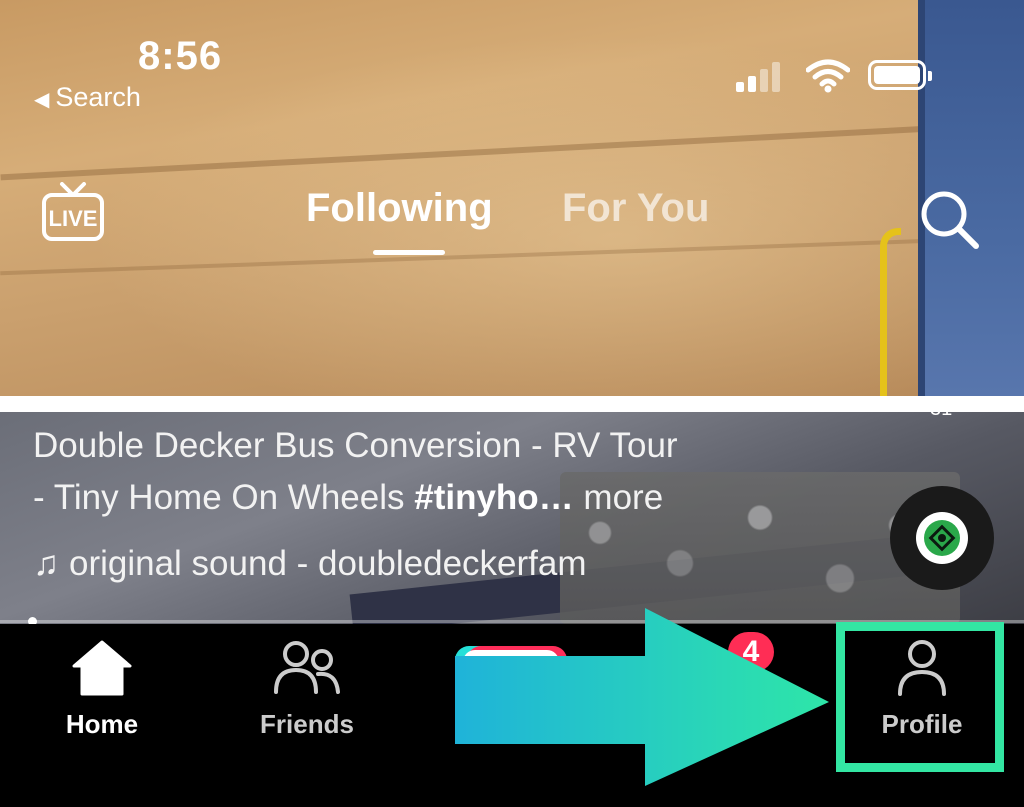 The width and height of the screenshot is (1024, 807). What do you see at coordinates (618, 497) in the screenshot?
I see `caption-more-link: more` at bounding box center [618, 497].